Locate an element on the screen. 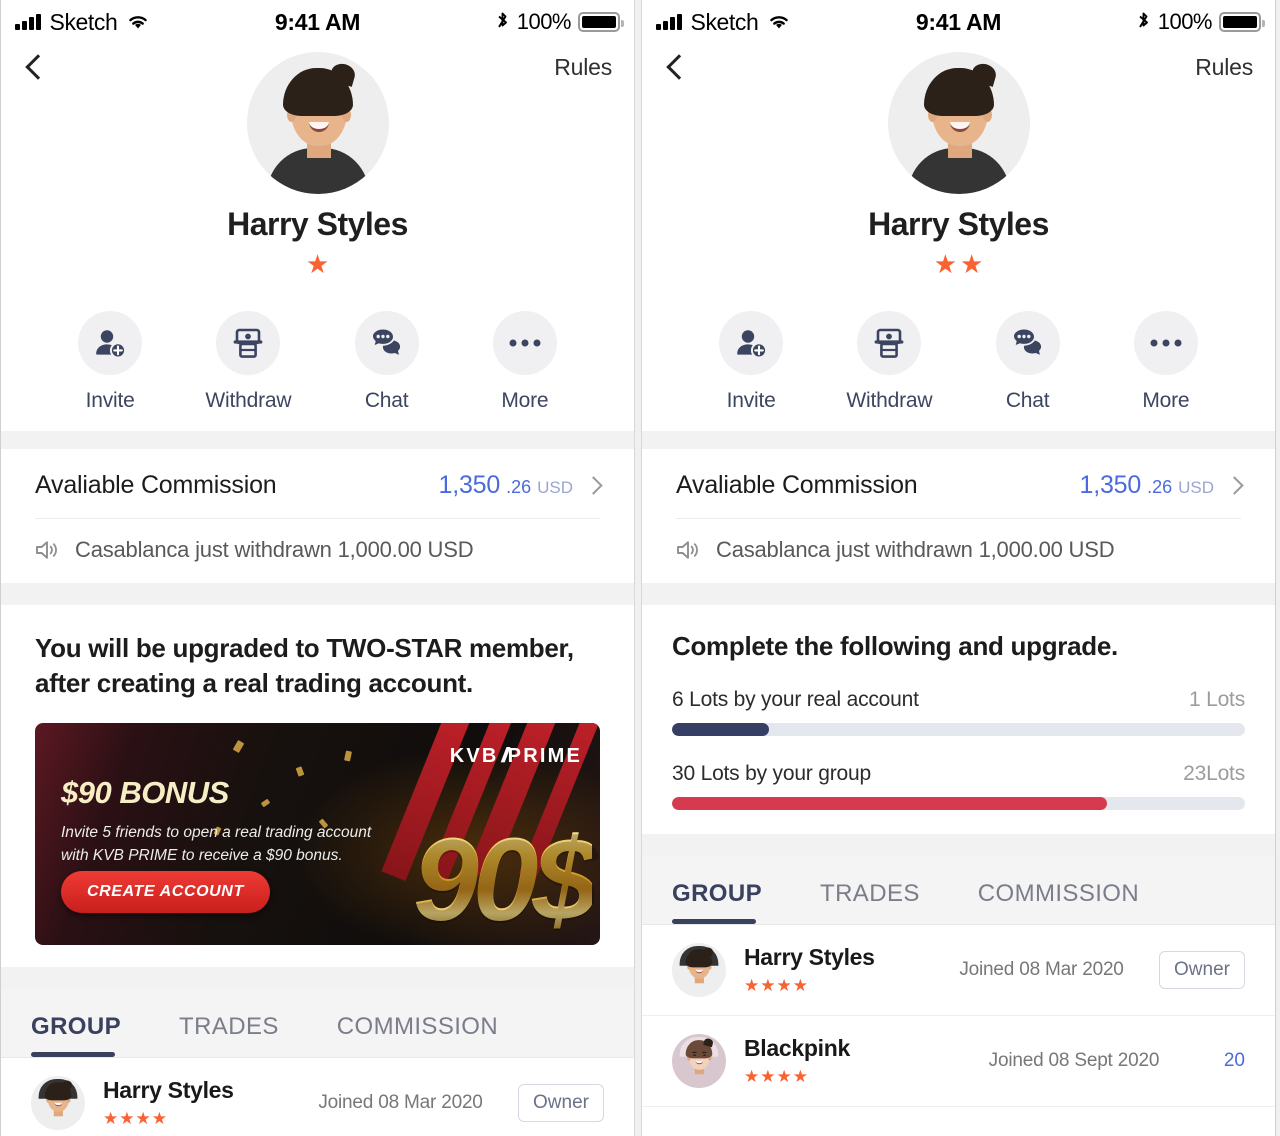  status-badge: Owner is located at coordinates (561, 1103).